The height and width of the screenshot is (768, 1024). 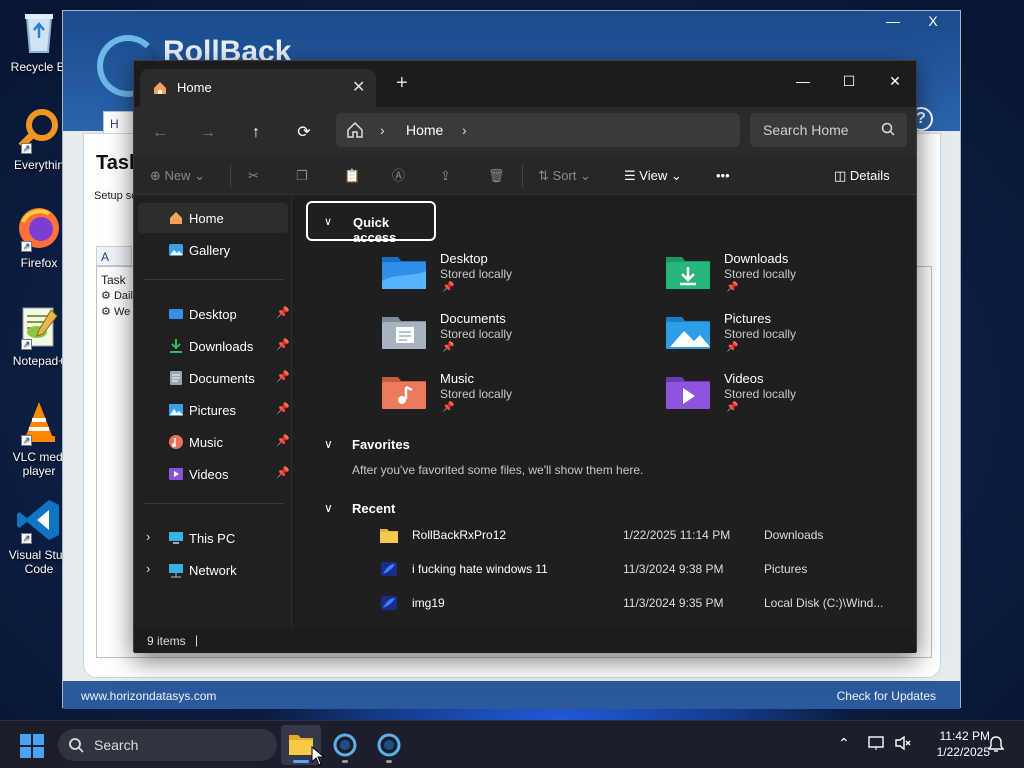 What do you see at coordinates (371, 223) in the screenshot?
I see `quick-access-header: ∨ Quick access` at bounding box center [371, 223].